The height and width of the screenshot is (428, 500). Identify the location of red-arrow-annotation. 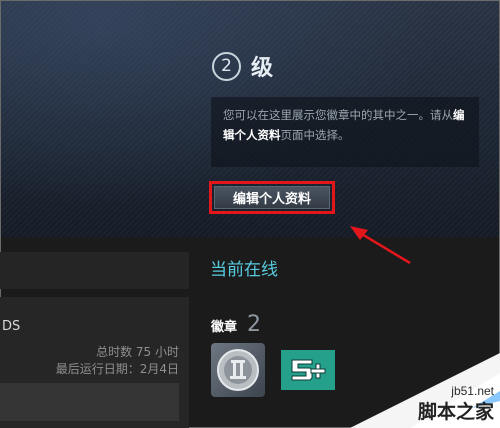
(380, 245).